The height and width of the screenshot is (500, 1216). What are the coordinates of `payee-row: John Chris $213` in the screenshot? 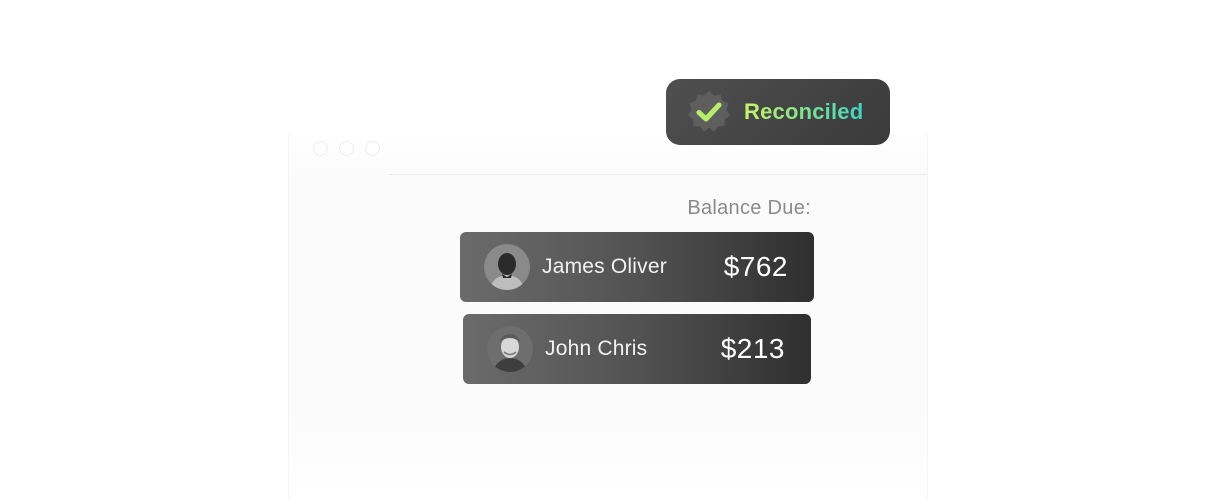 It's located at (637, 349).